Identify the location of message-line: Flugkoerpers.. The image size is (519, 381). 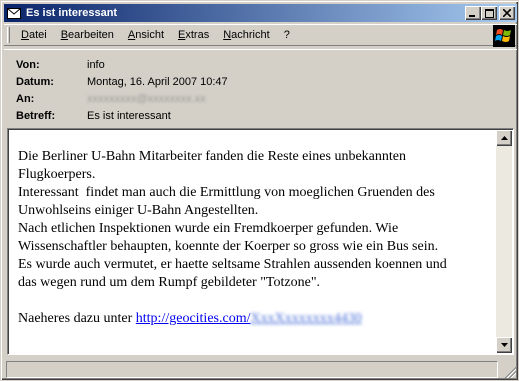
(57, 174).